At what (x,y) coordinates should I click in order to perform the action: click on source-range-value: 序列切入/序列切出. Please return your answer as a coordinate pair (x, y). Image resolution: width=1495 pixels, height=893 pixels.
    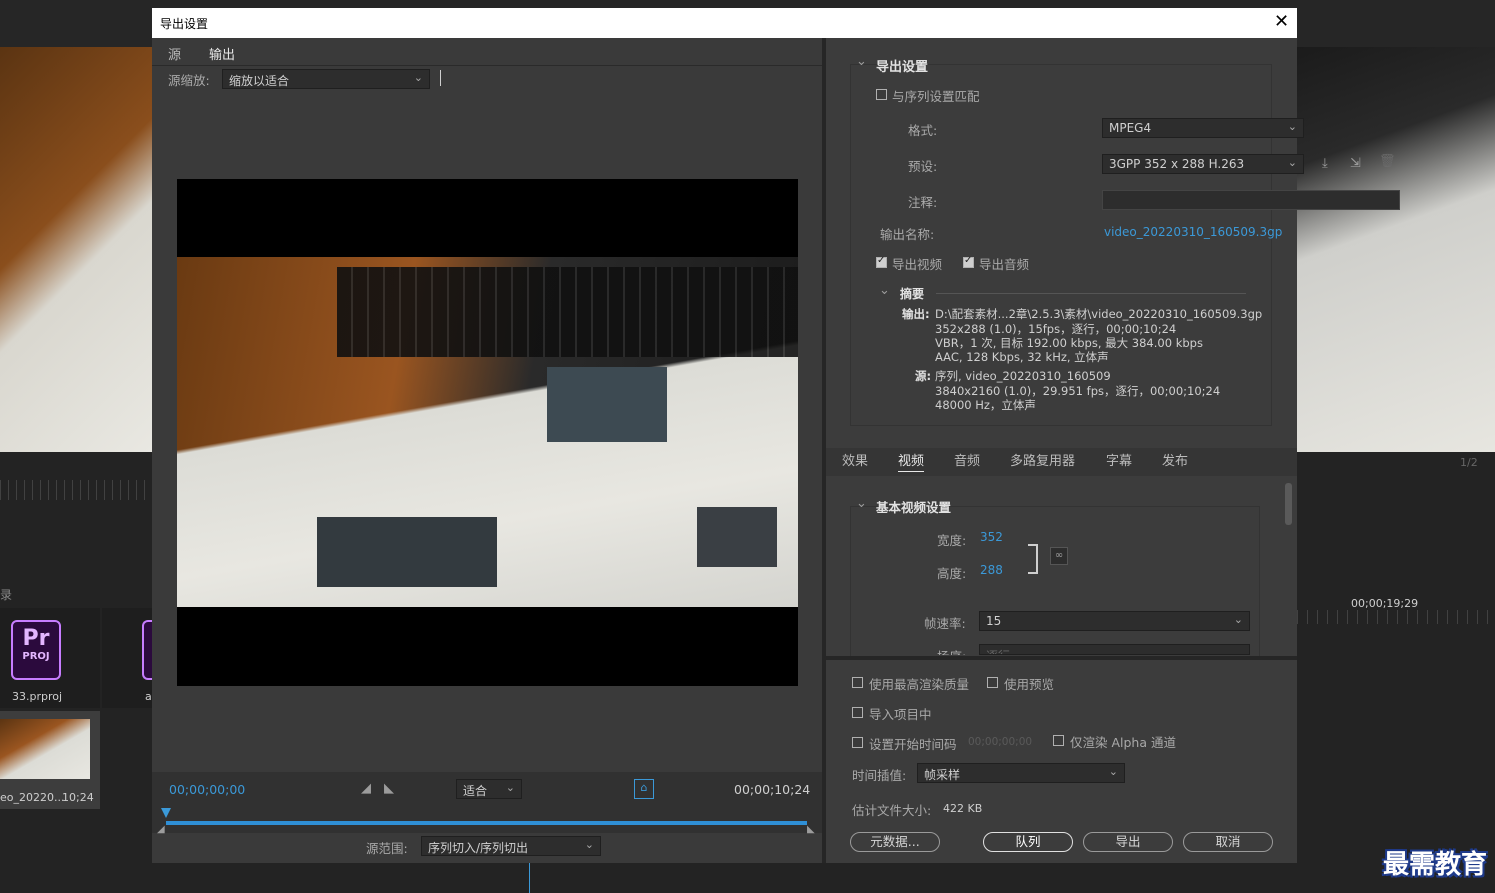
    Looking at the image, I should click on (478, 848).